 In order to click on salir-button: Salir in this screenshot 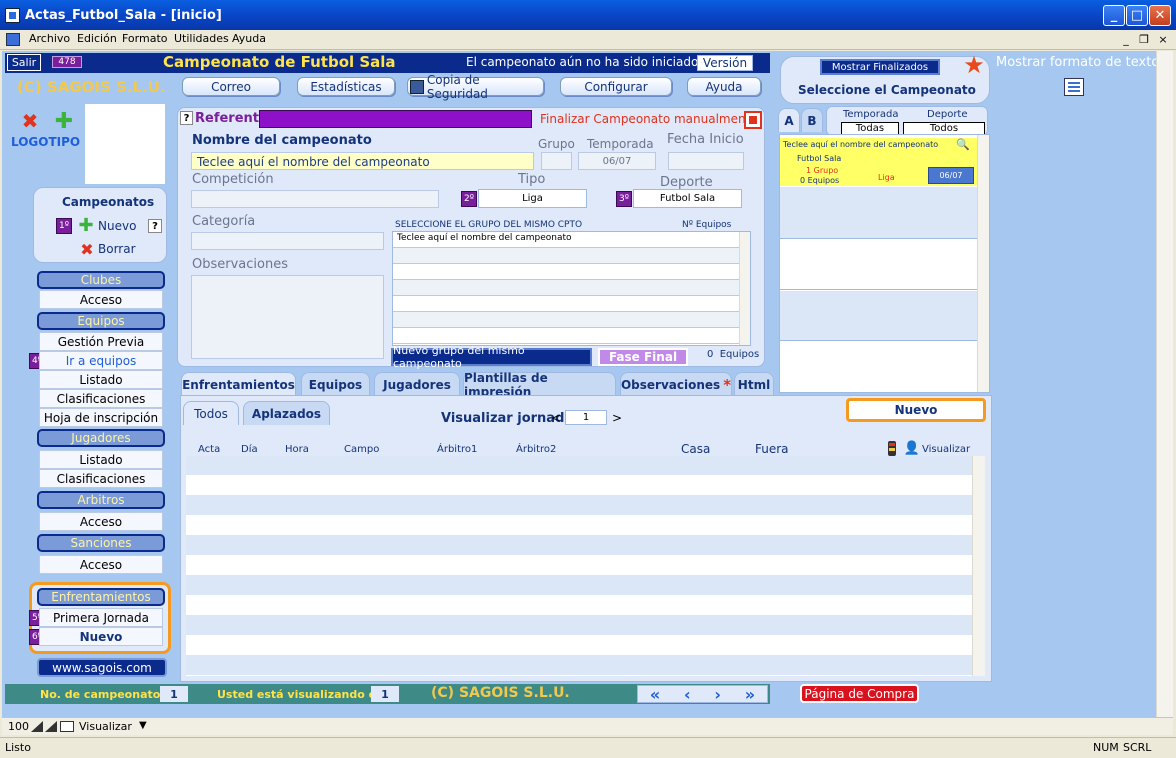, I will do `click(24, 62)`.